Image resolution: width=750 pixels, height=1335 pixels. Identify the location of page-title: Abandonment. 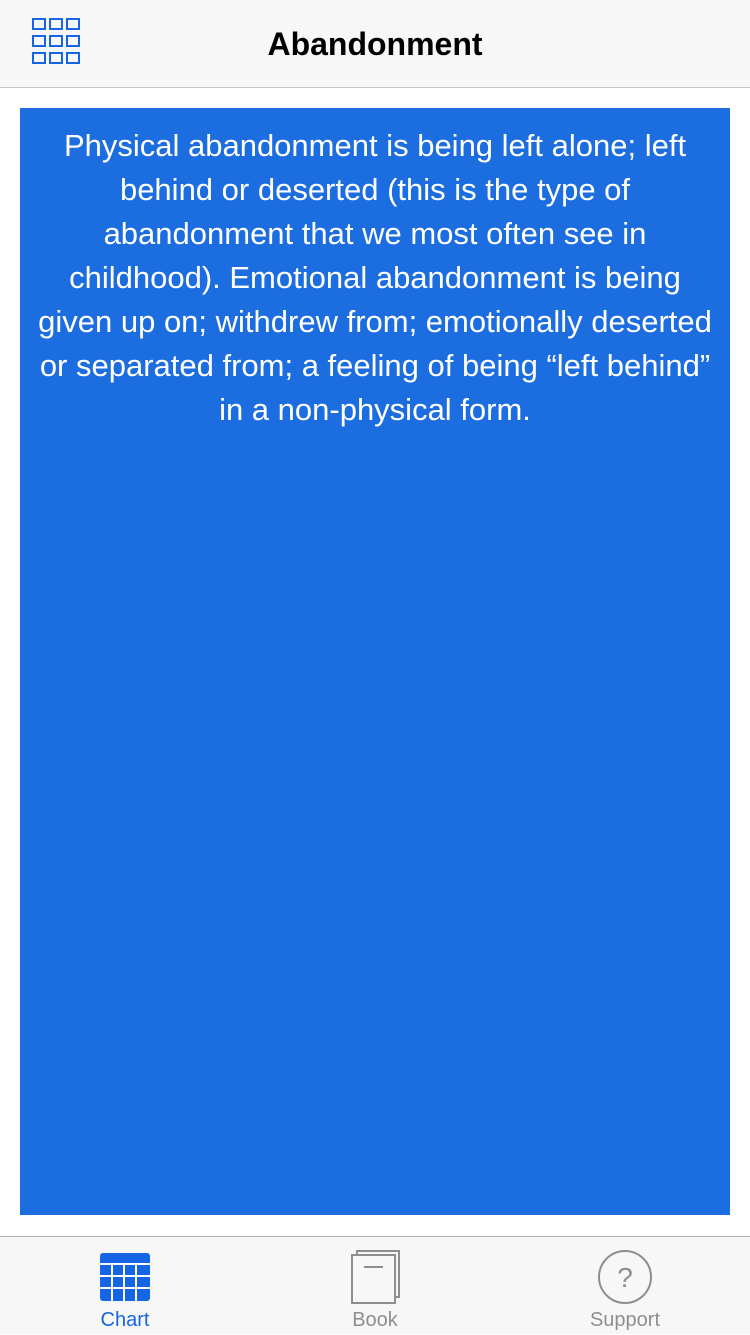
(375, 44).